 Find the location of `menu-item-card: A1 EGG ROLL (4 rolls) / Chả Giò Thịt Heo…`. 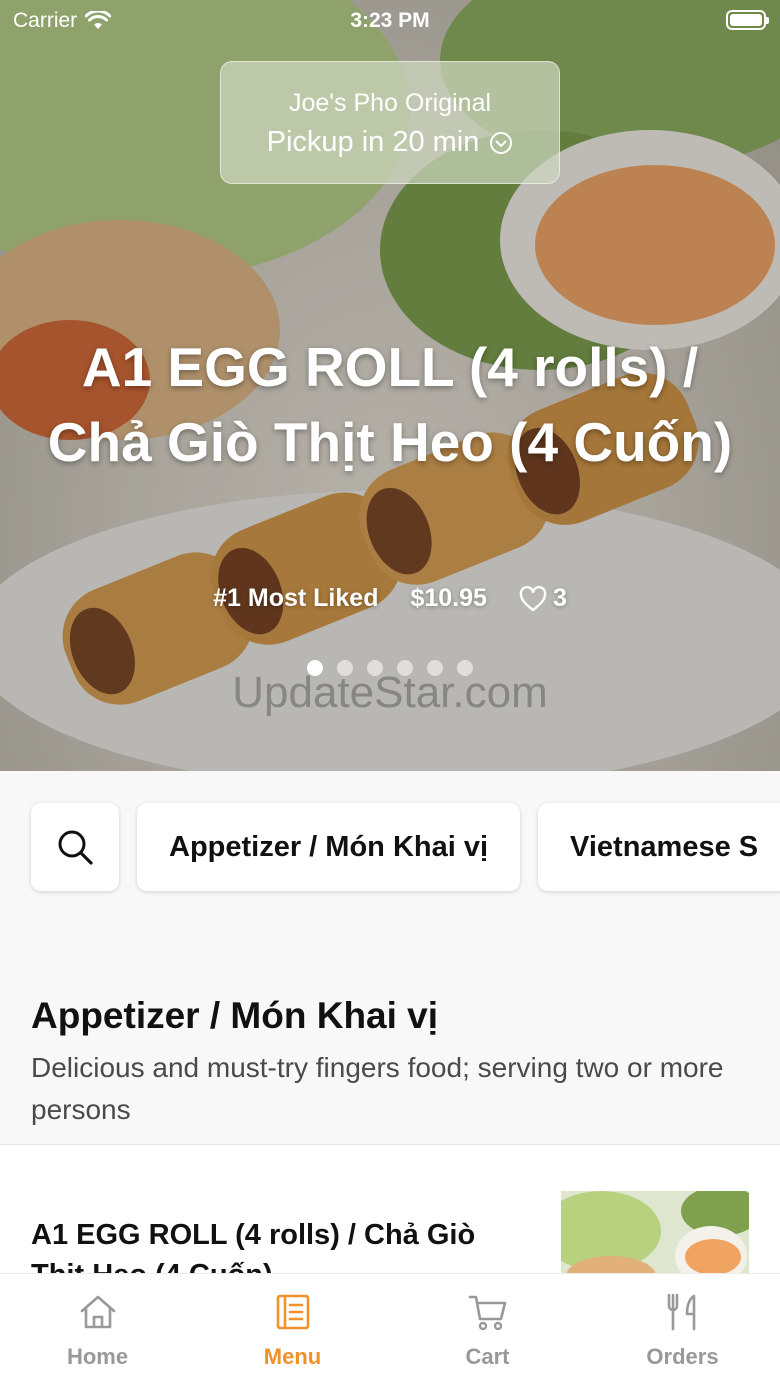

menu-item-card: A1 EGG ROLL (4 rolls) / Chả Giò Thịt Heo… is located at coordinates (390, 1210).